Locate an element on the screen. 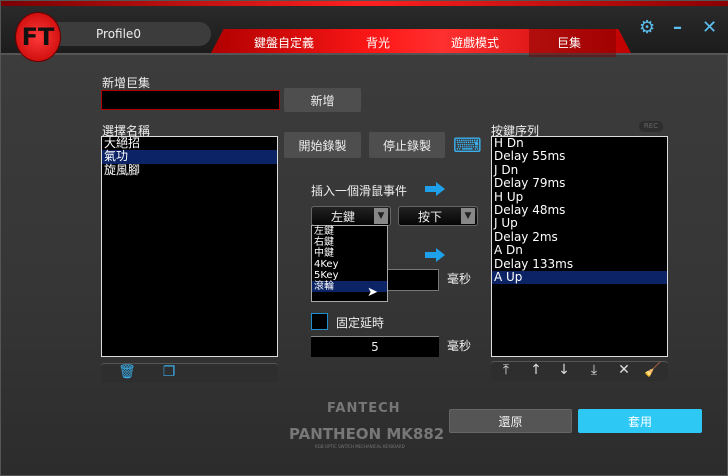 This screenshot has width=728, height=476. macro-list-toolbar: 🗑 ❐ is located at coordinates (189, 373).